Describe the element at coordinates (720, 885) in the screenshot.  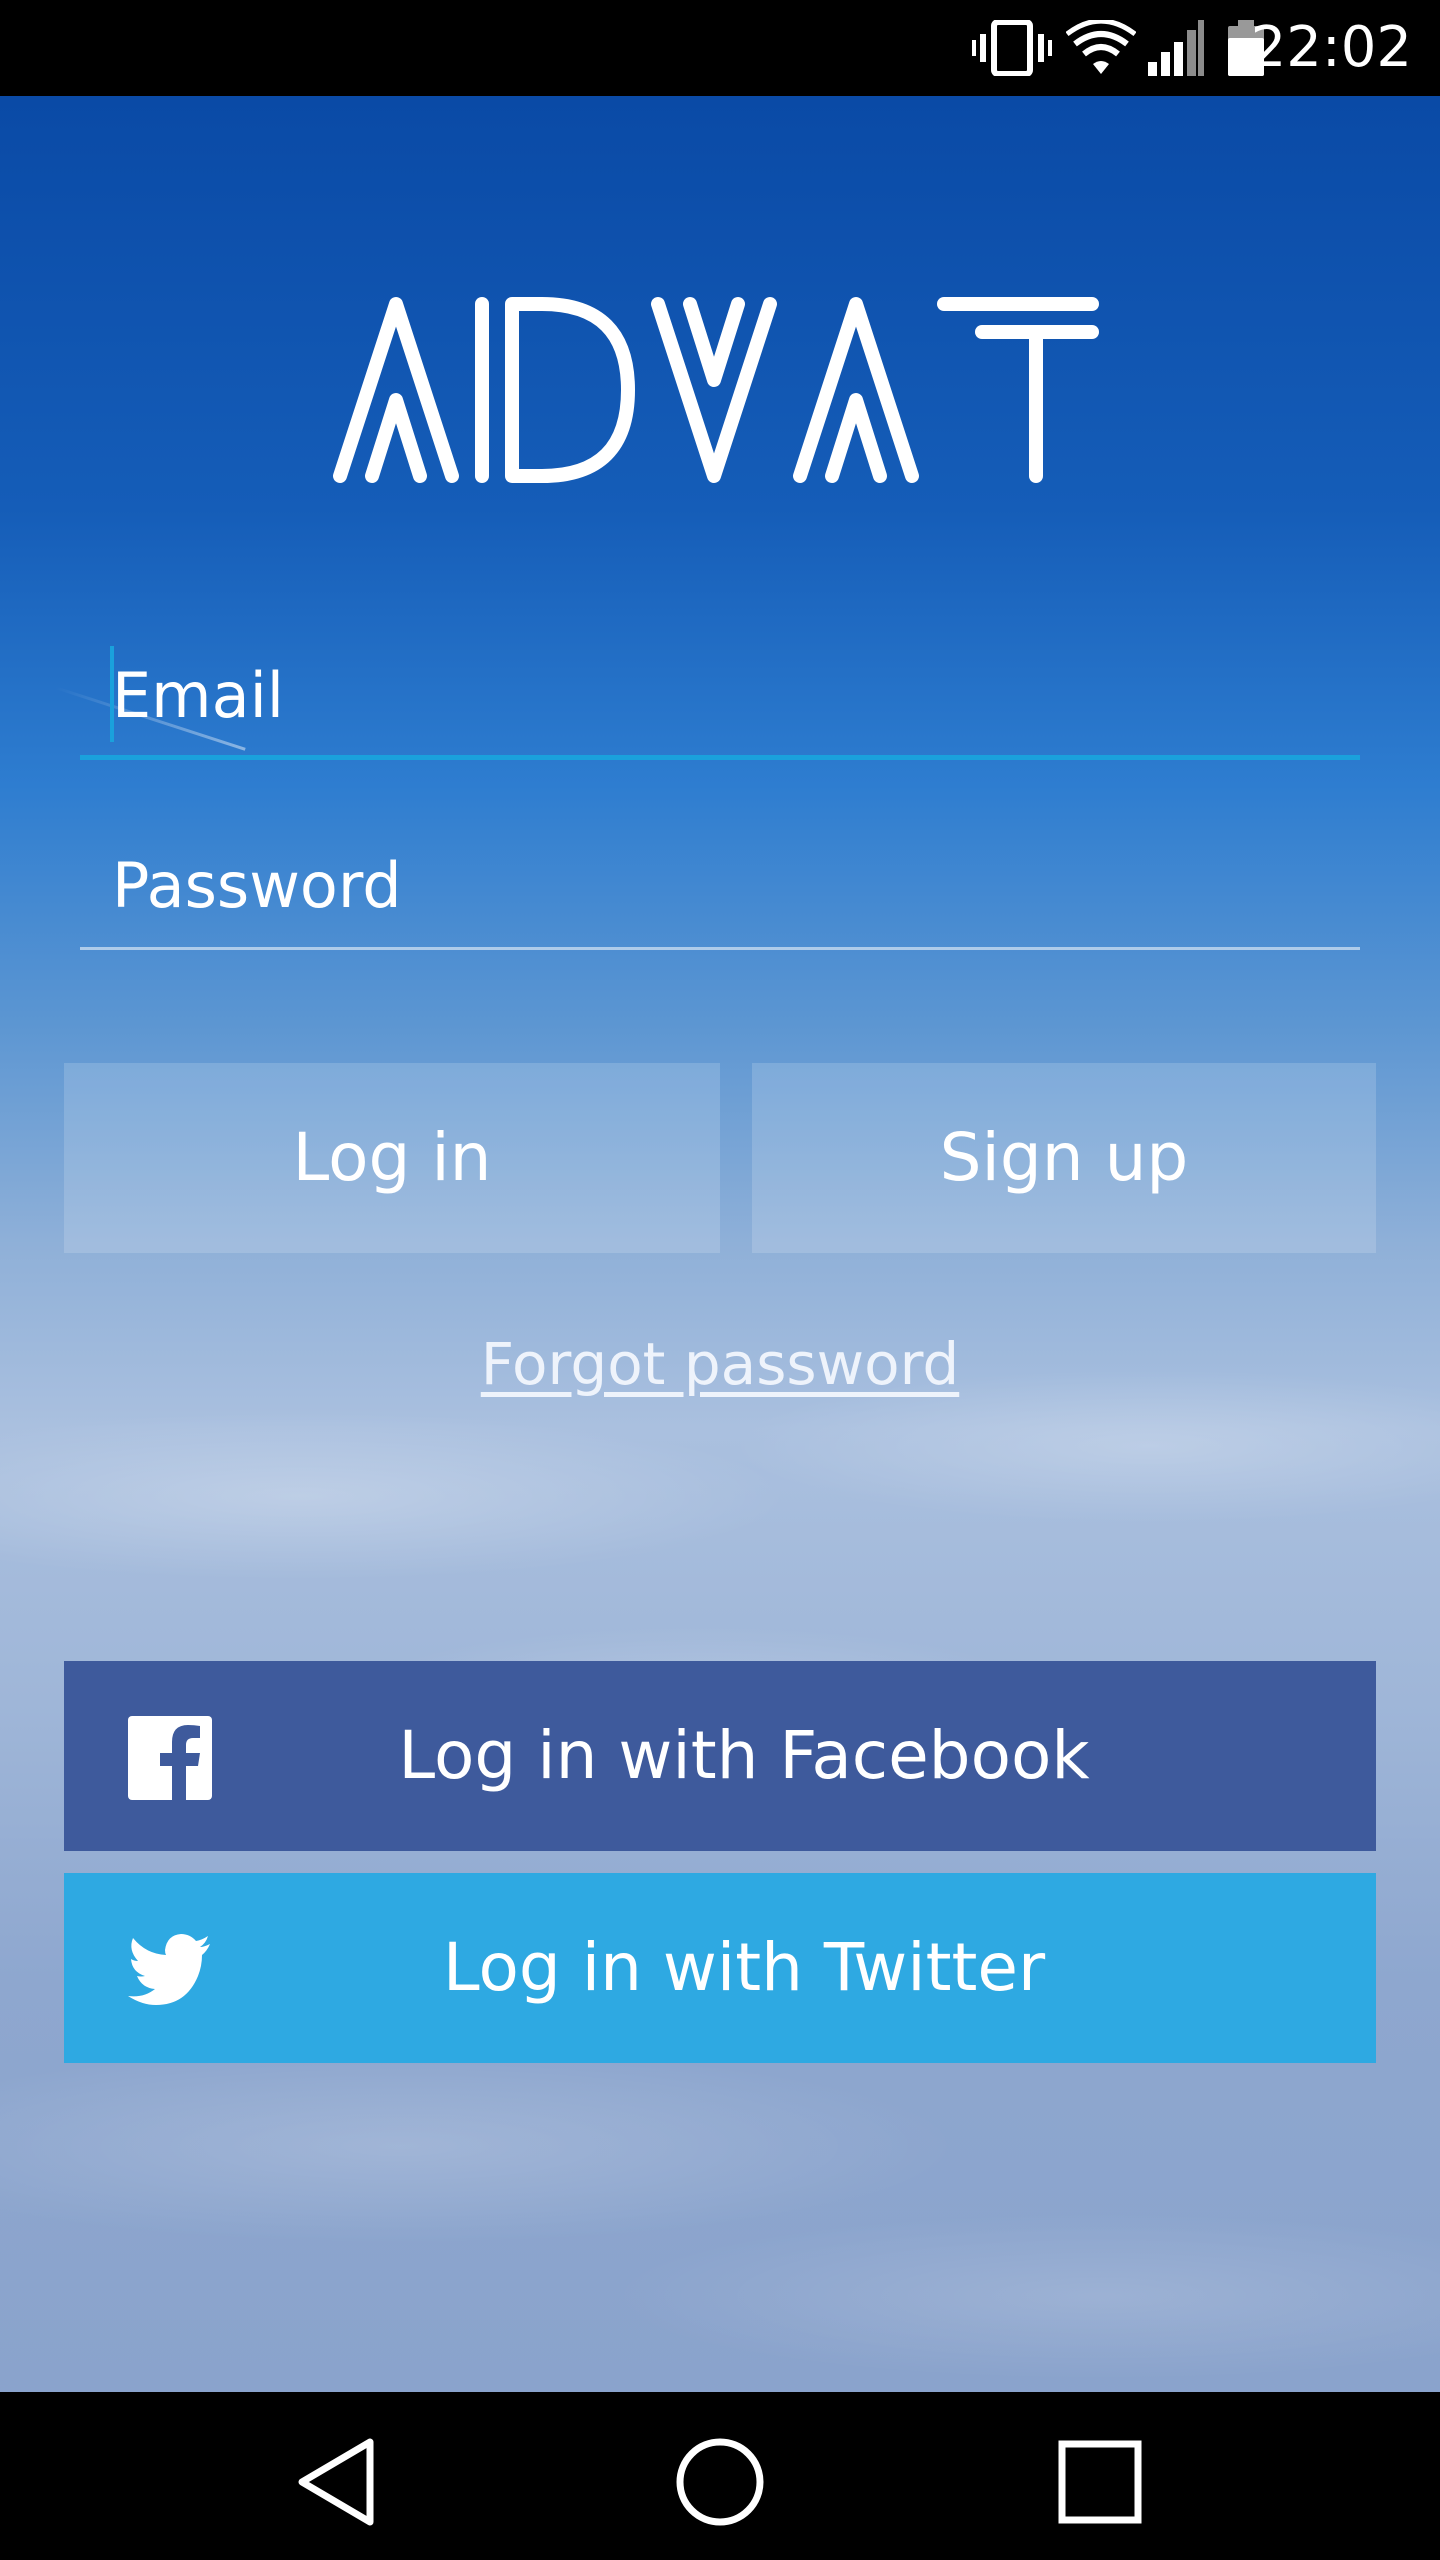
I see `password-field` at that location.